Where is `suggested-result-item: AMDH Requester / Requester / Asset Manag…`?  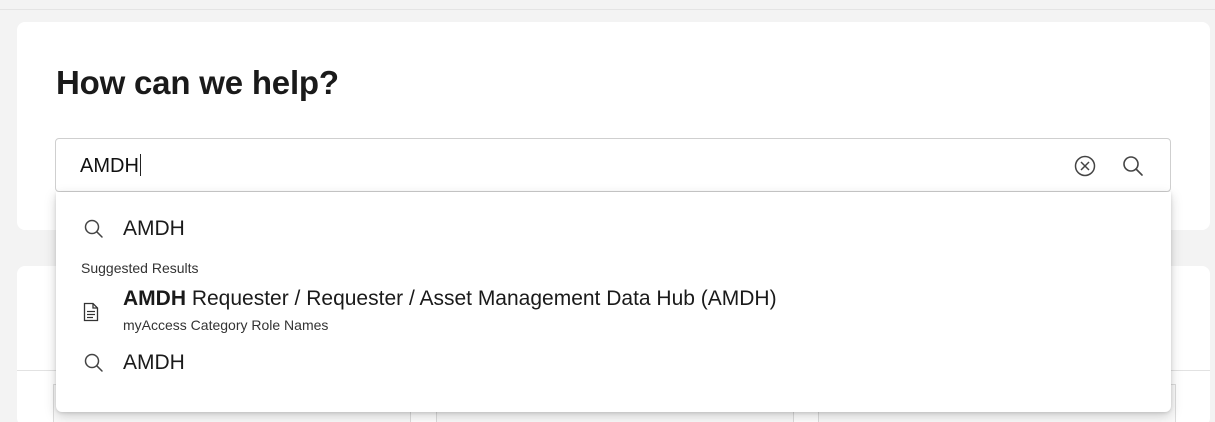 suggested-result-item: AMDH Requester / Requester / Asset Manag… is located at coordinates (613, 310).